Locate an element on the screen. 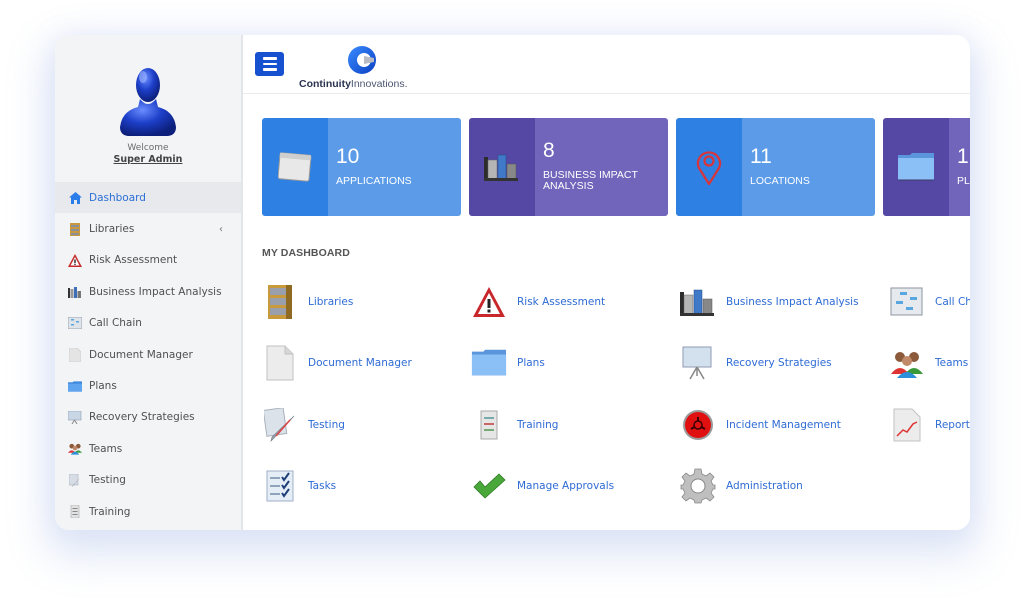  dashboard-item-tasks: Tasks is located at coordinates (366, 486).